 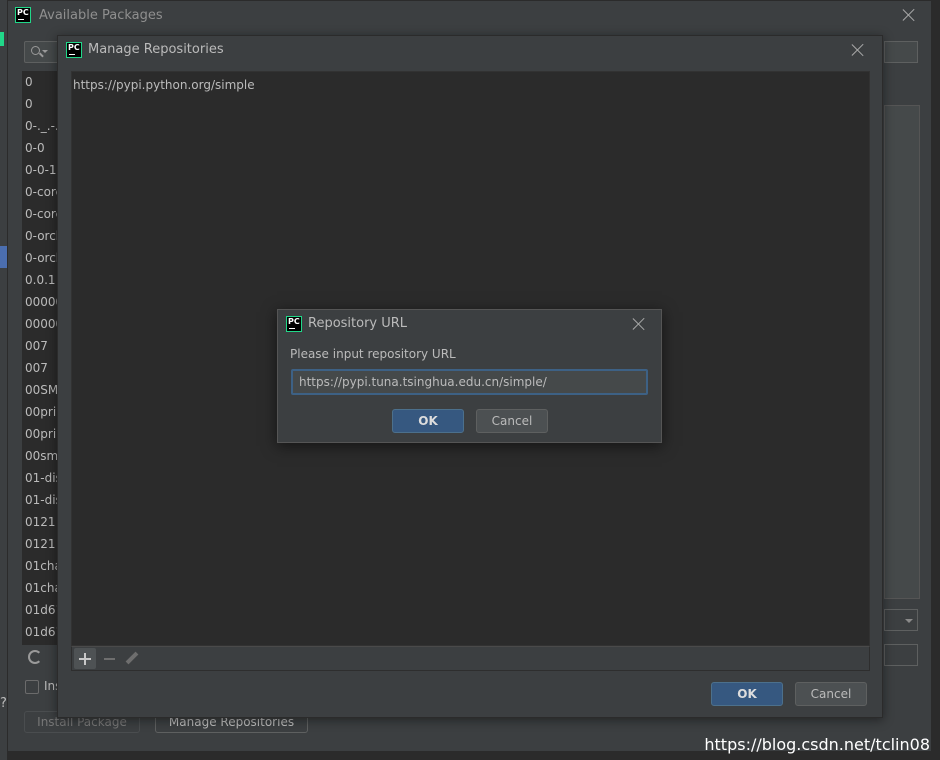 I want to click on watermark-text: https://blog.csdn.net/tclin08, so click(x=817, y=744).